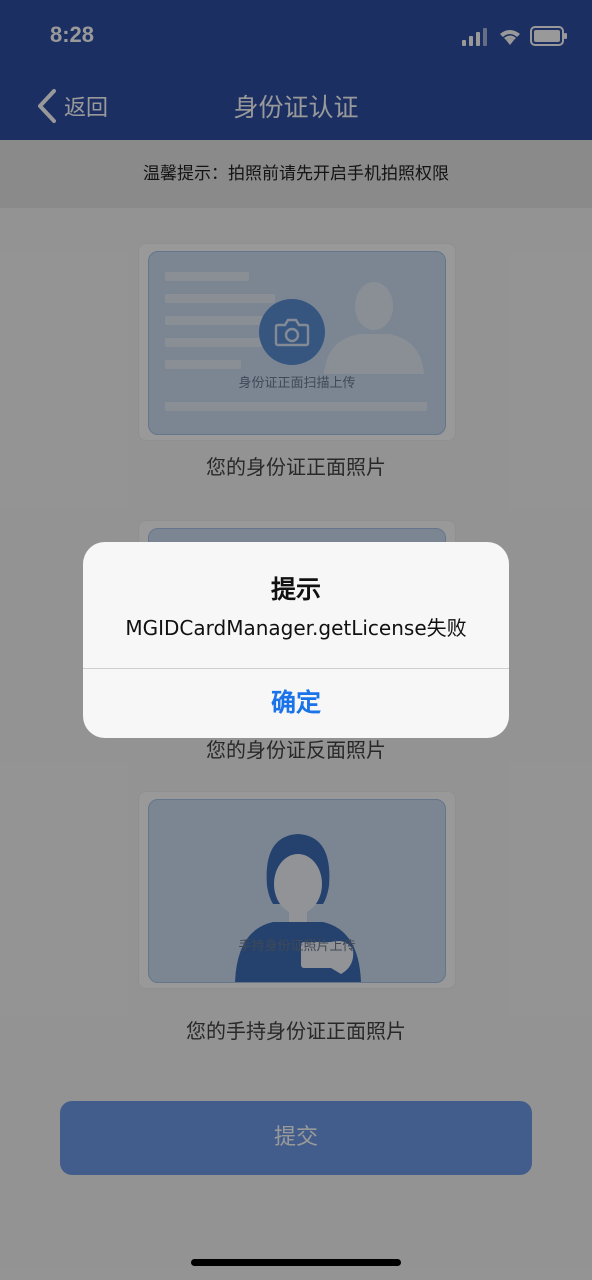  What do you see at coordinates (296, 703) in the screenshot?
I see `confirm-button: 确定` at bounding box center [296, 703].